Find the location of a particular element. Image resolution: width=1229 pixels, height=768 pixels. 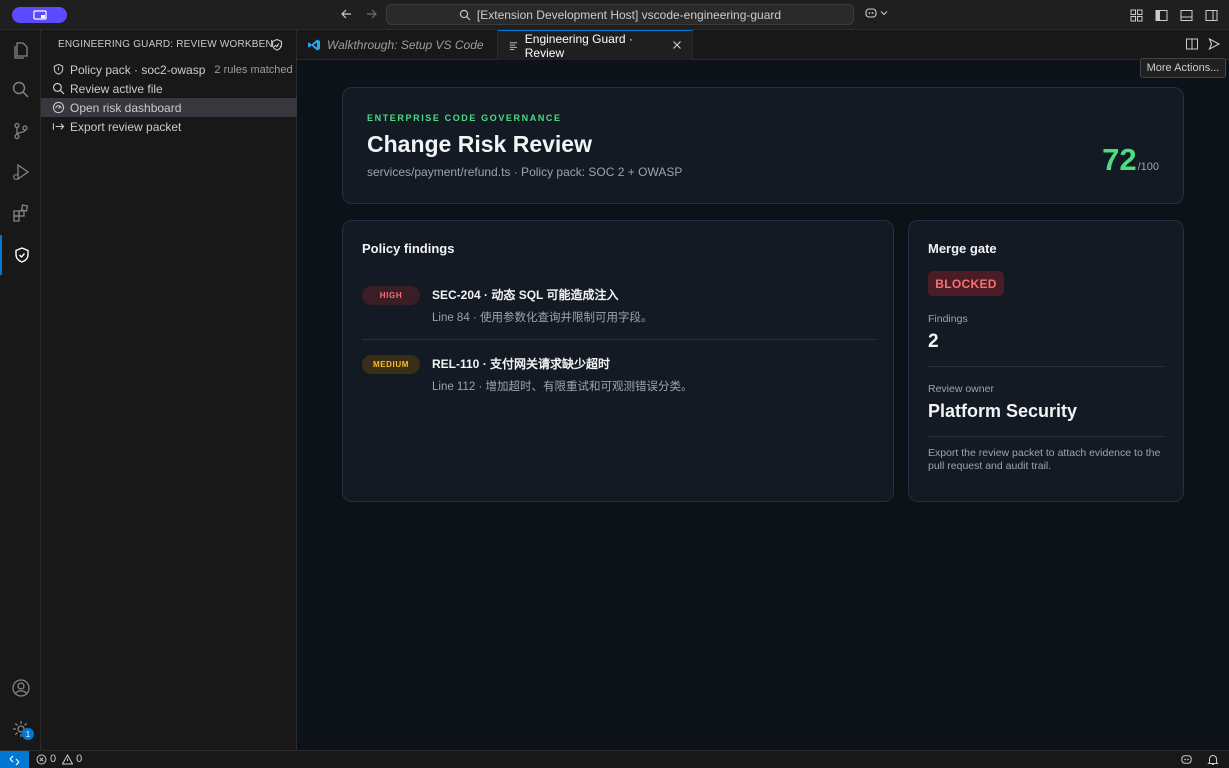

navigation-arrows is located at coordinates (359, 14).